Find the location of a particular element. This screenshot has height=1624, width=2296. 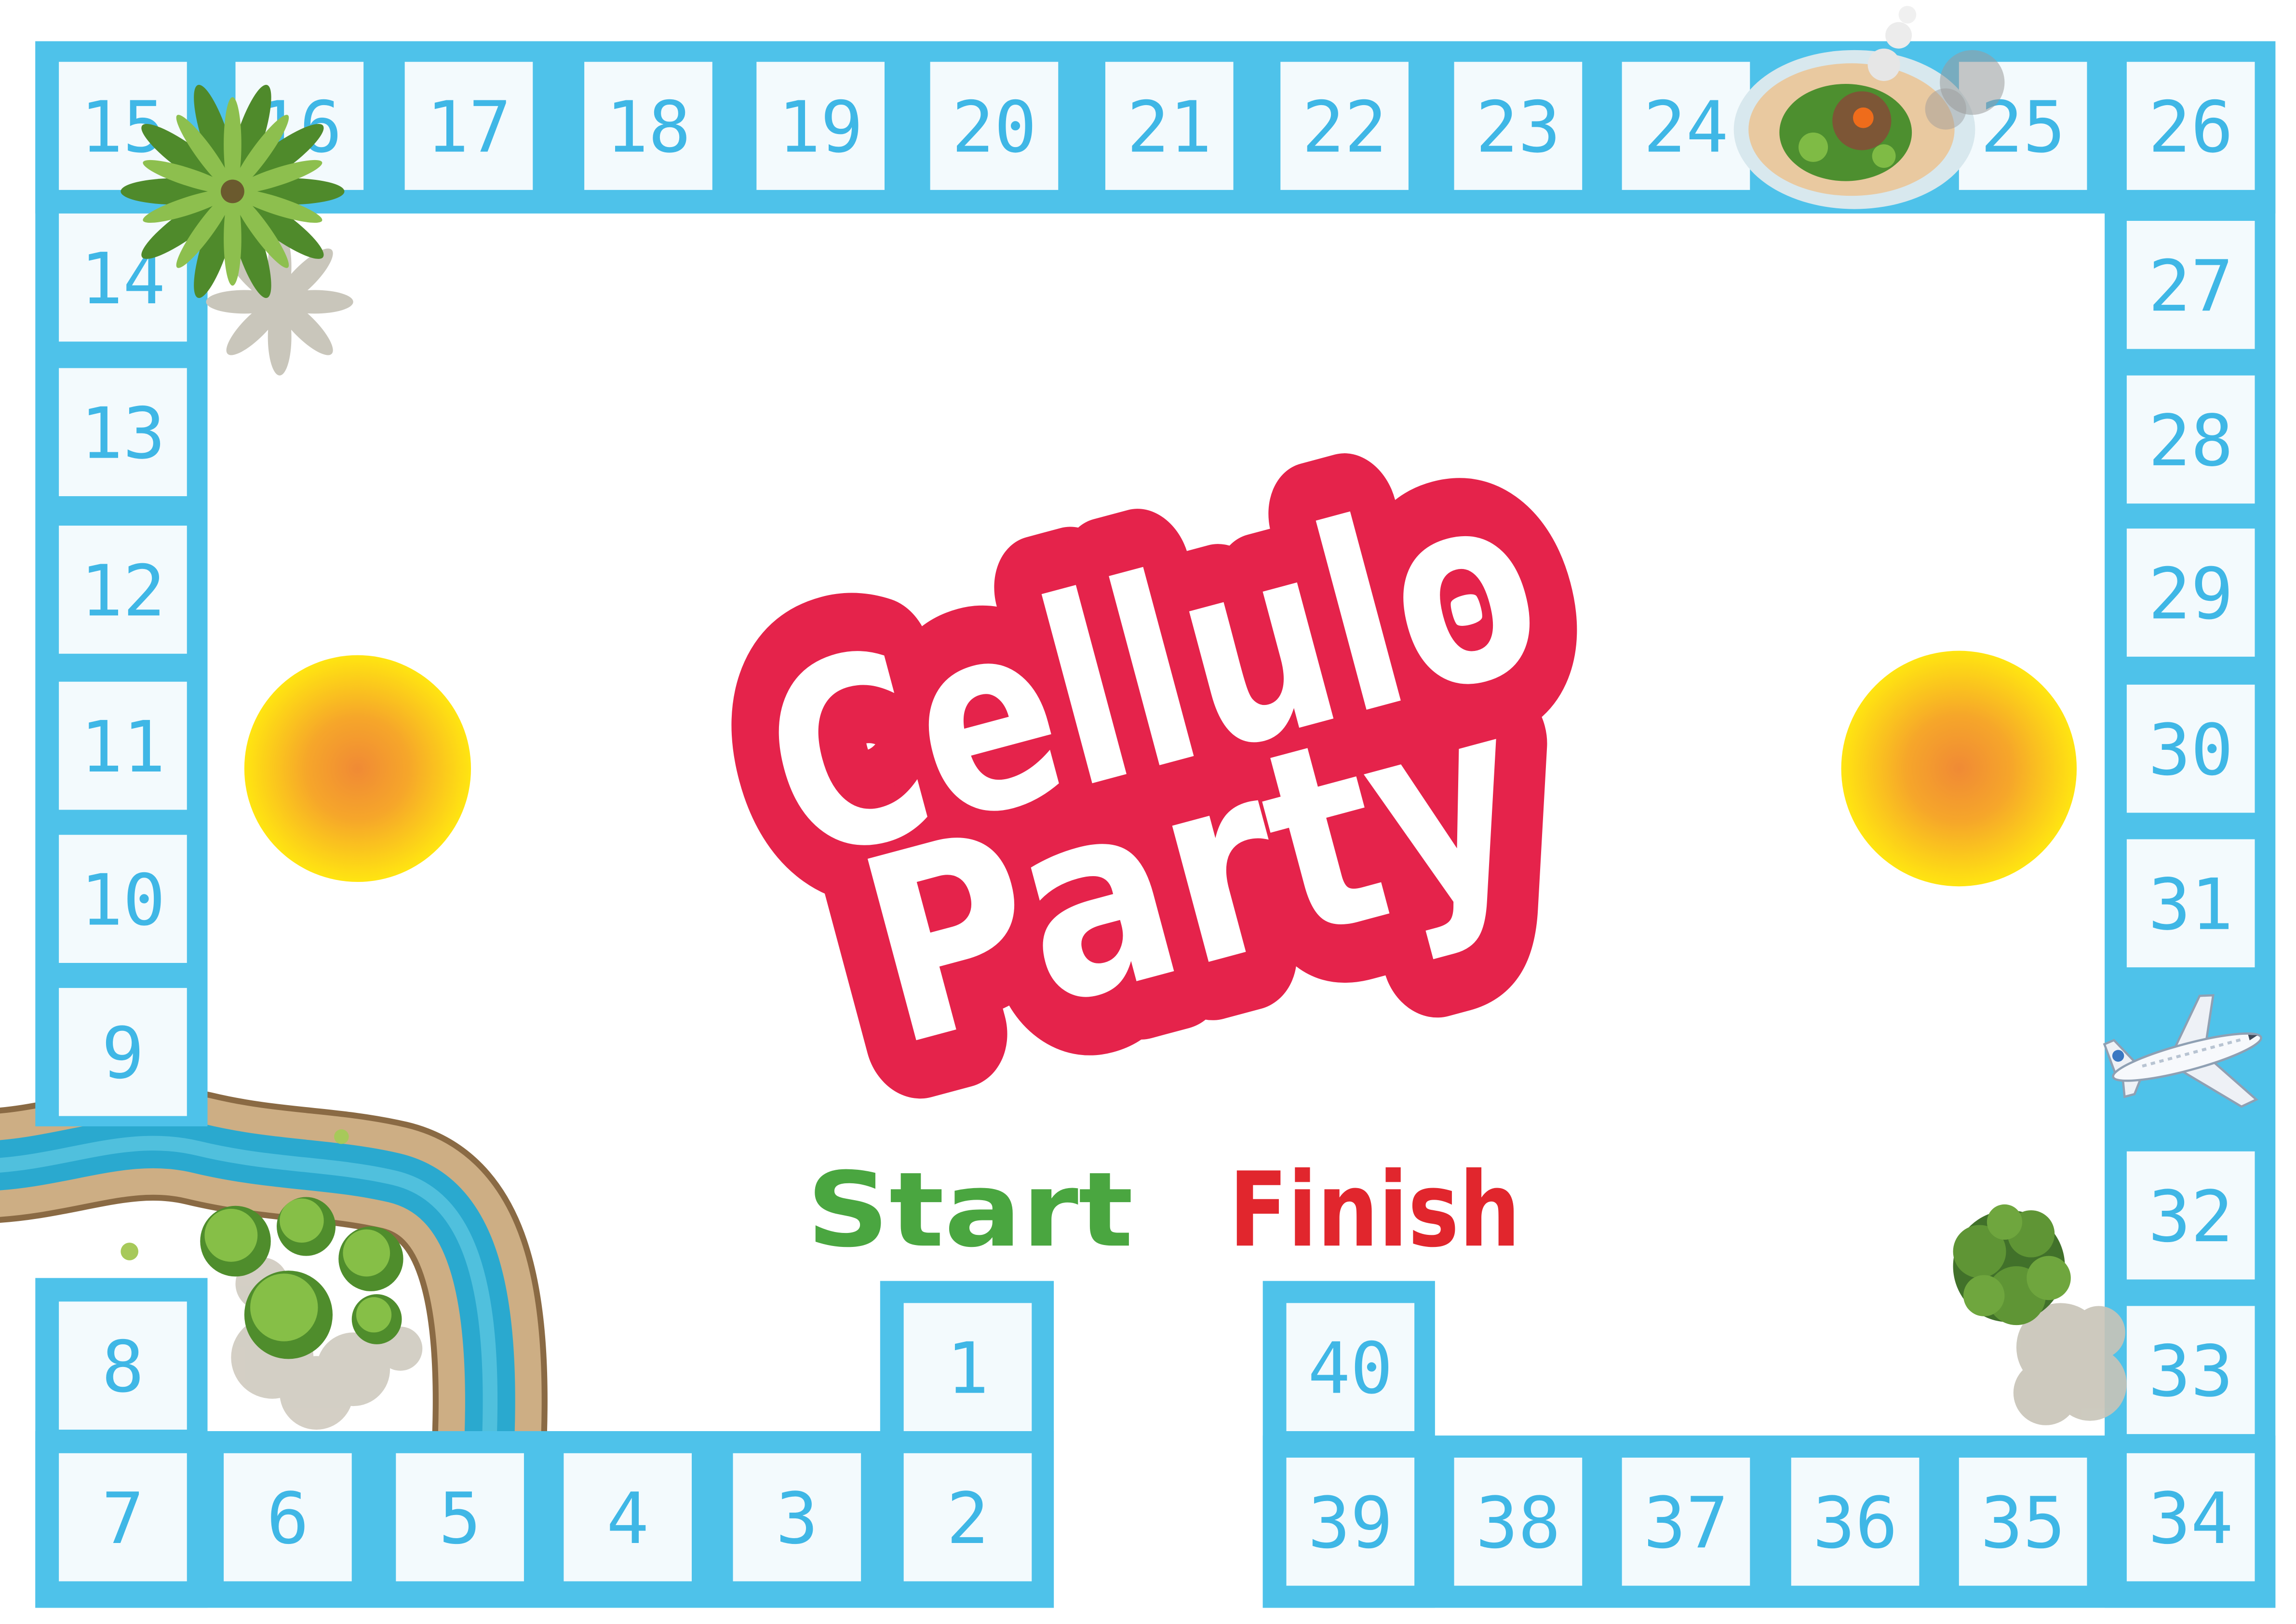

space-number: 32 is located at coordinates (2190, 1217).